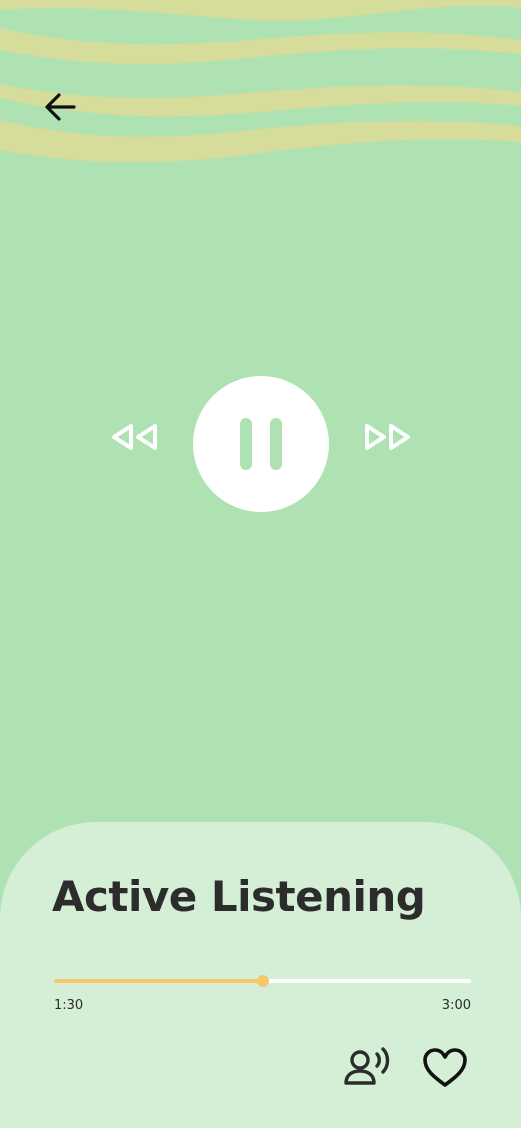  I want to click on progress-thumb, so click(262, 981).